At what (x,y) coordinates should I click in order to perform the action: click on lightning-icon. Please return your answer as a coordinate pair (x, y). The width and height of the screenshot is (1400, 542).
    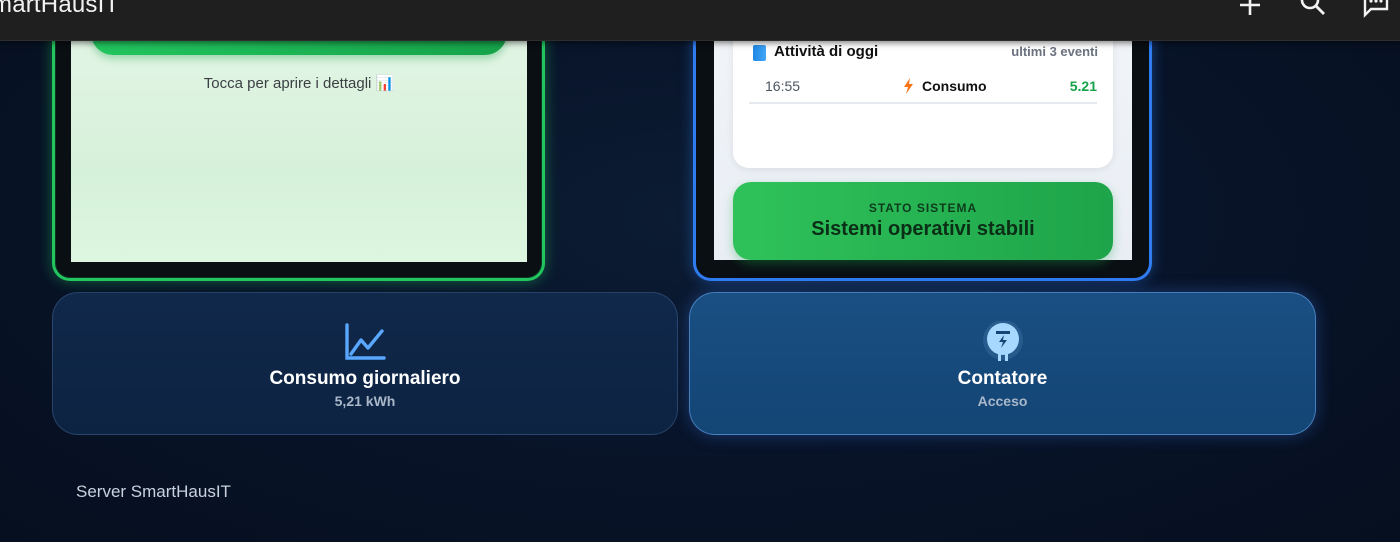
    Looking at the image, I should click on (909, 86).